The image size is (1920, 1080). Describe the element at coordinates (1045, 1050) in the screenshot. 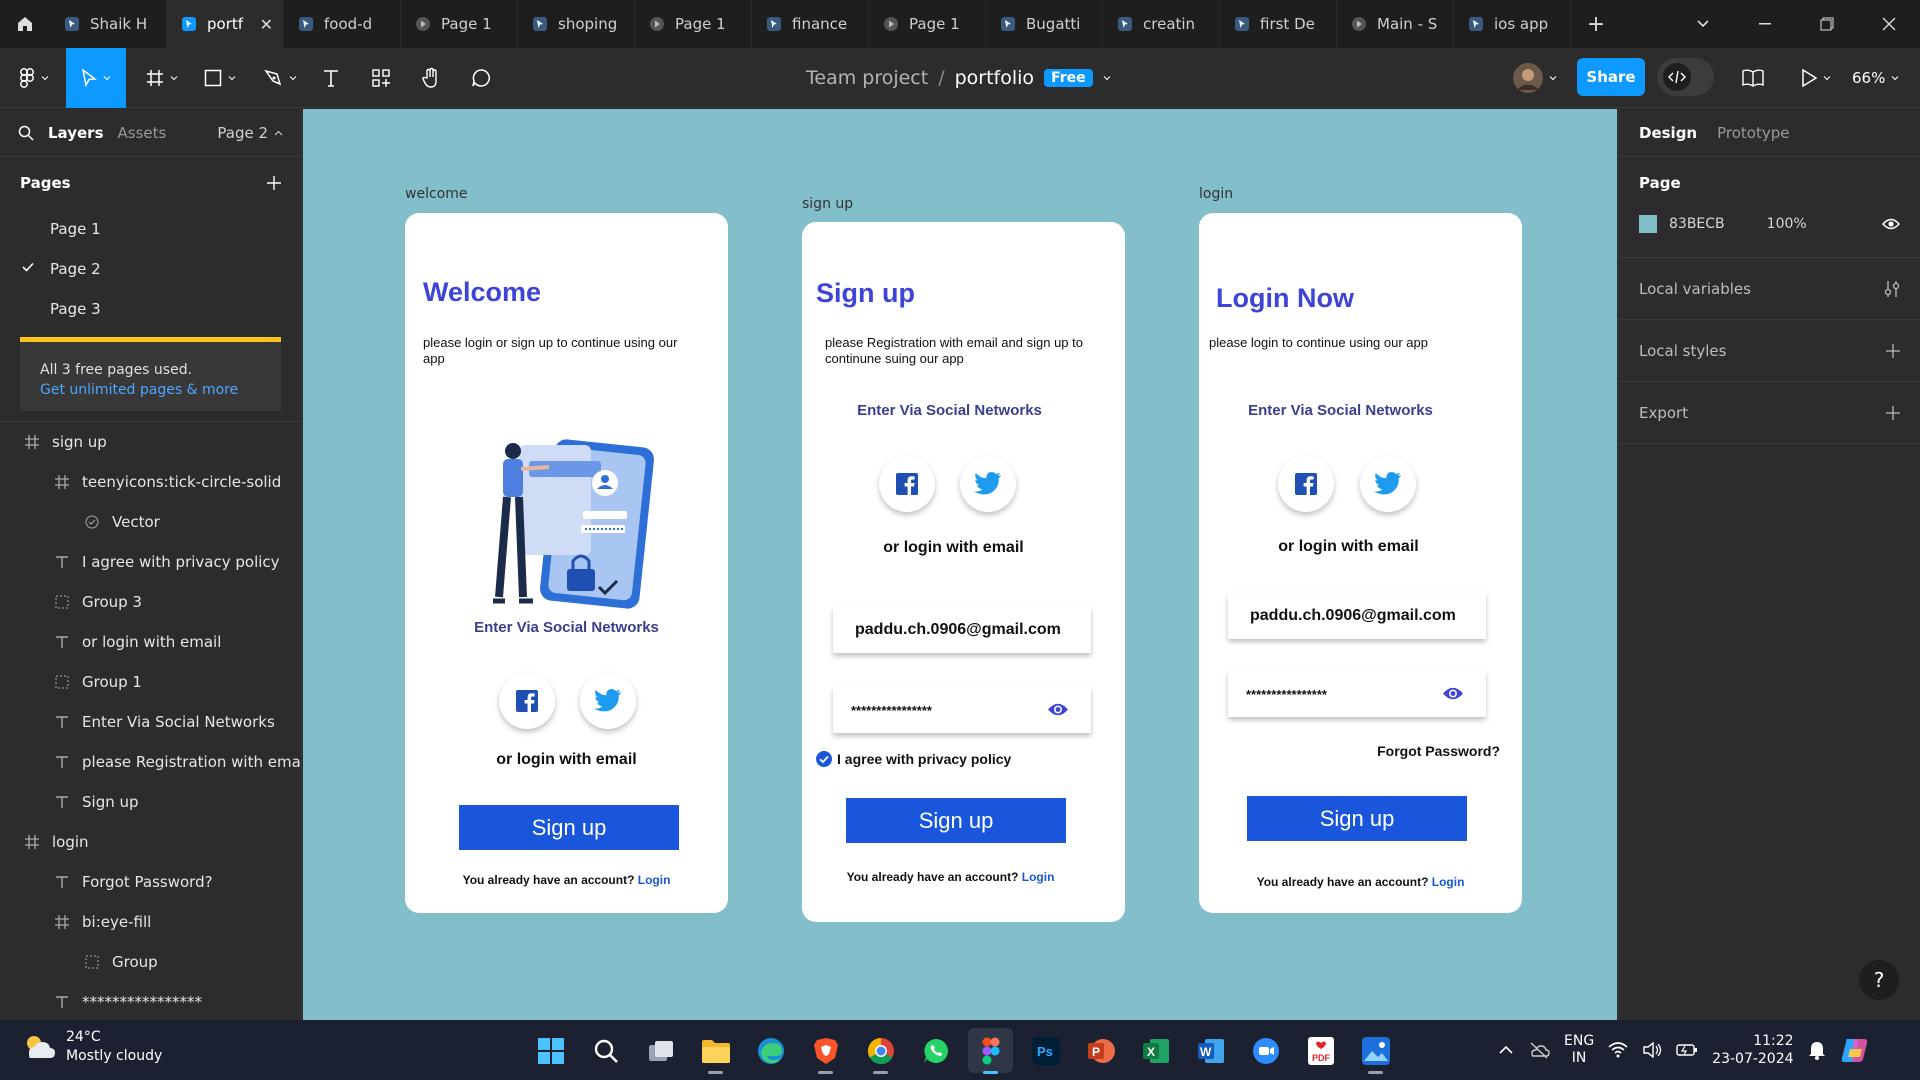

I see `photoshop-icon: Ps` at that location.